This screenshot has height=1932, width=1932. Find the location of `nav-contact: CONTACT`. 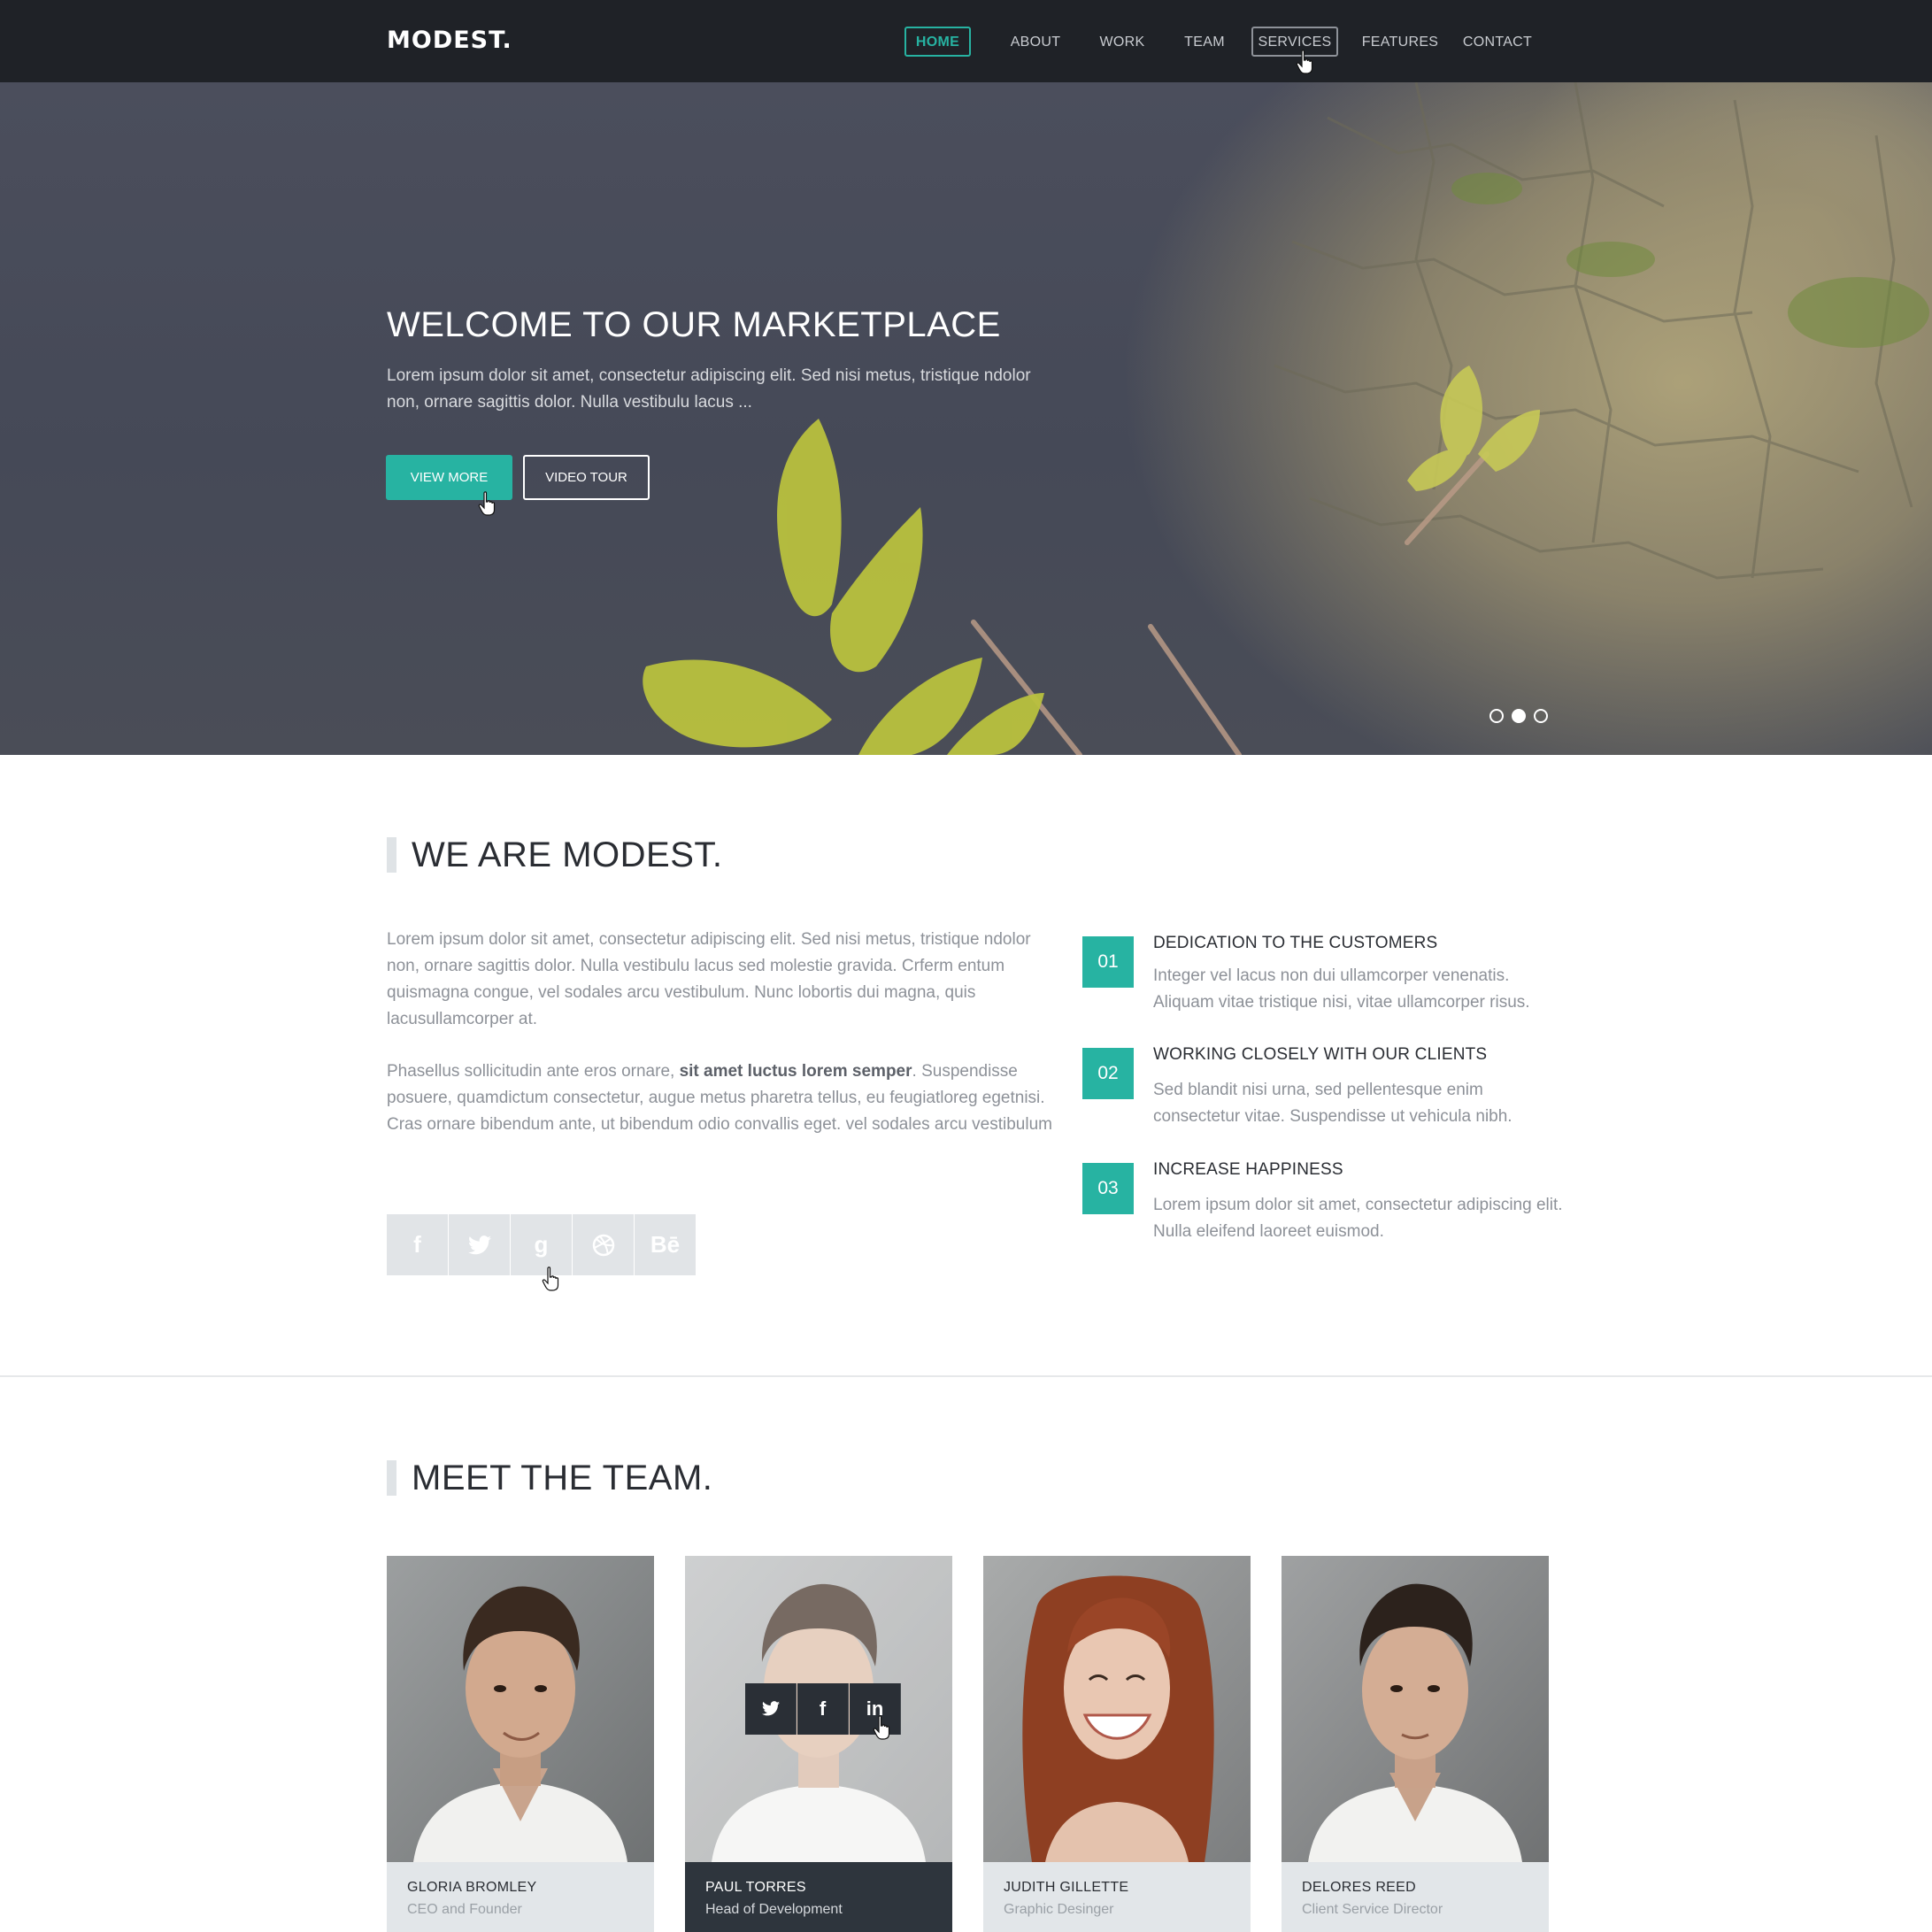

nav-contact: CONTACT is located at coordinates (1498, 42).